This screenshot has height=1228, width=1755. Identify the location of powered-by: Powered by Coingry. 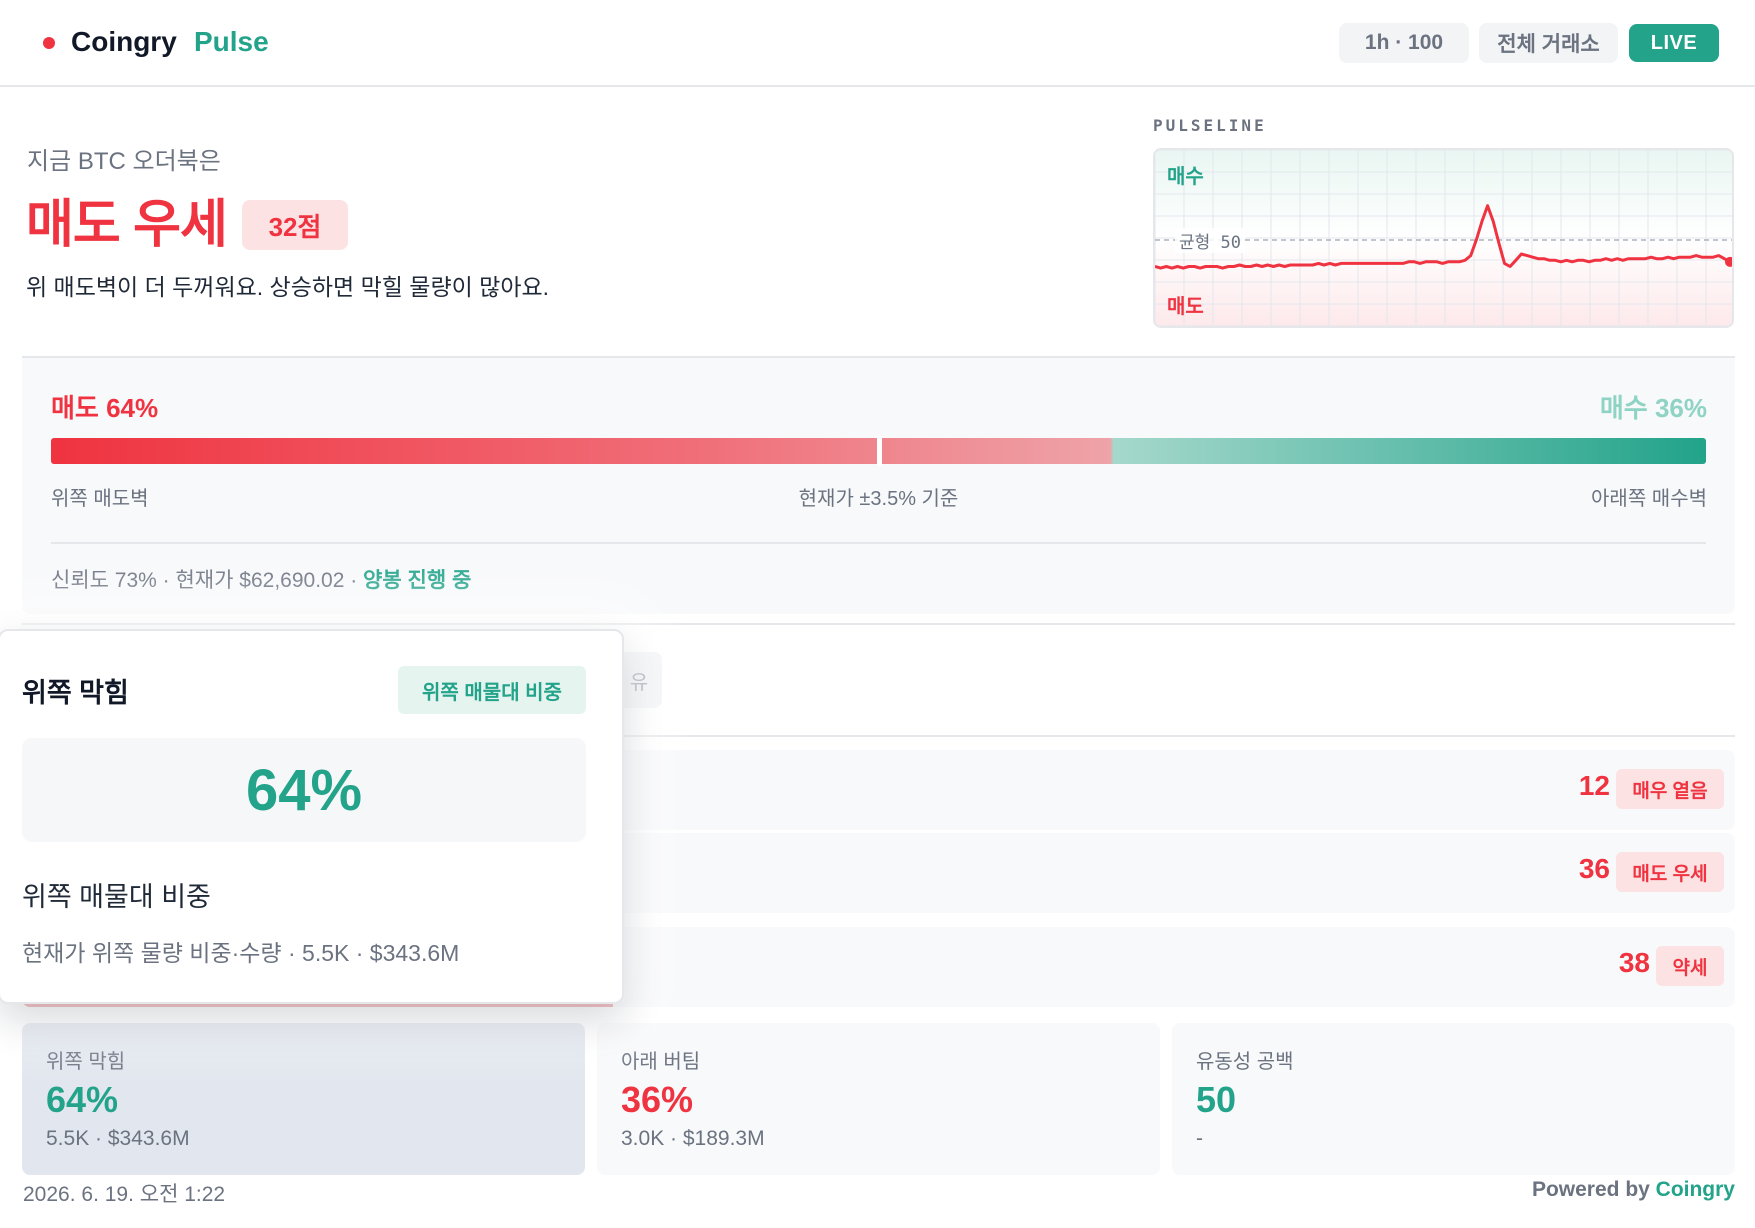
(1633, 1190).